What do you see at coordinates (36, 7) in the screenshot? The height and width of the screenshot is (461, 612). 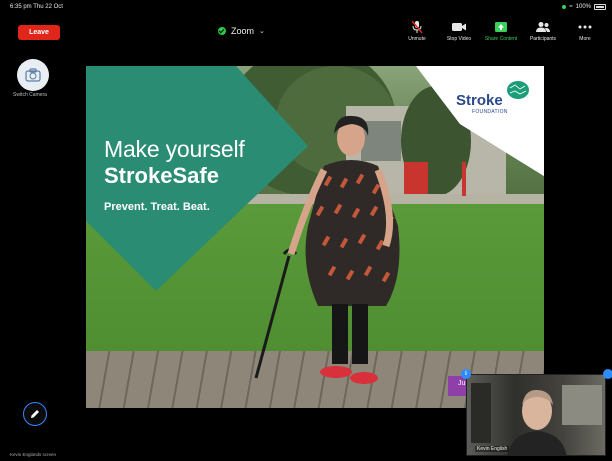 I see `status-time: 6:35 pm Thu 22 Oct` at bounding box center [36, 7].